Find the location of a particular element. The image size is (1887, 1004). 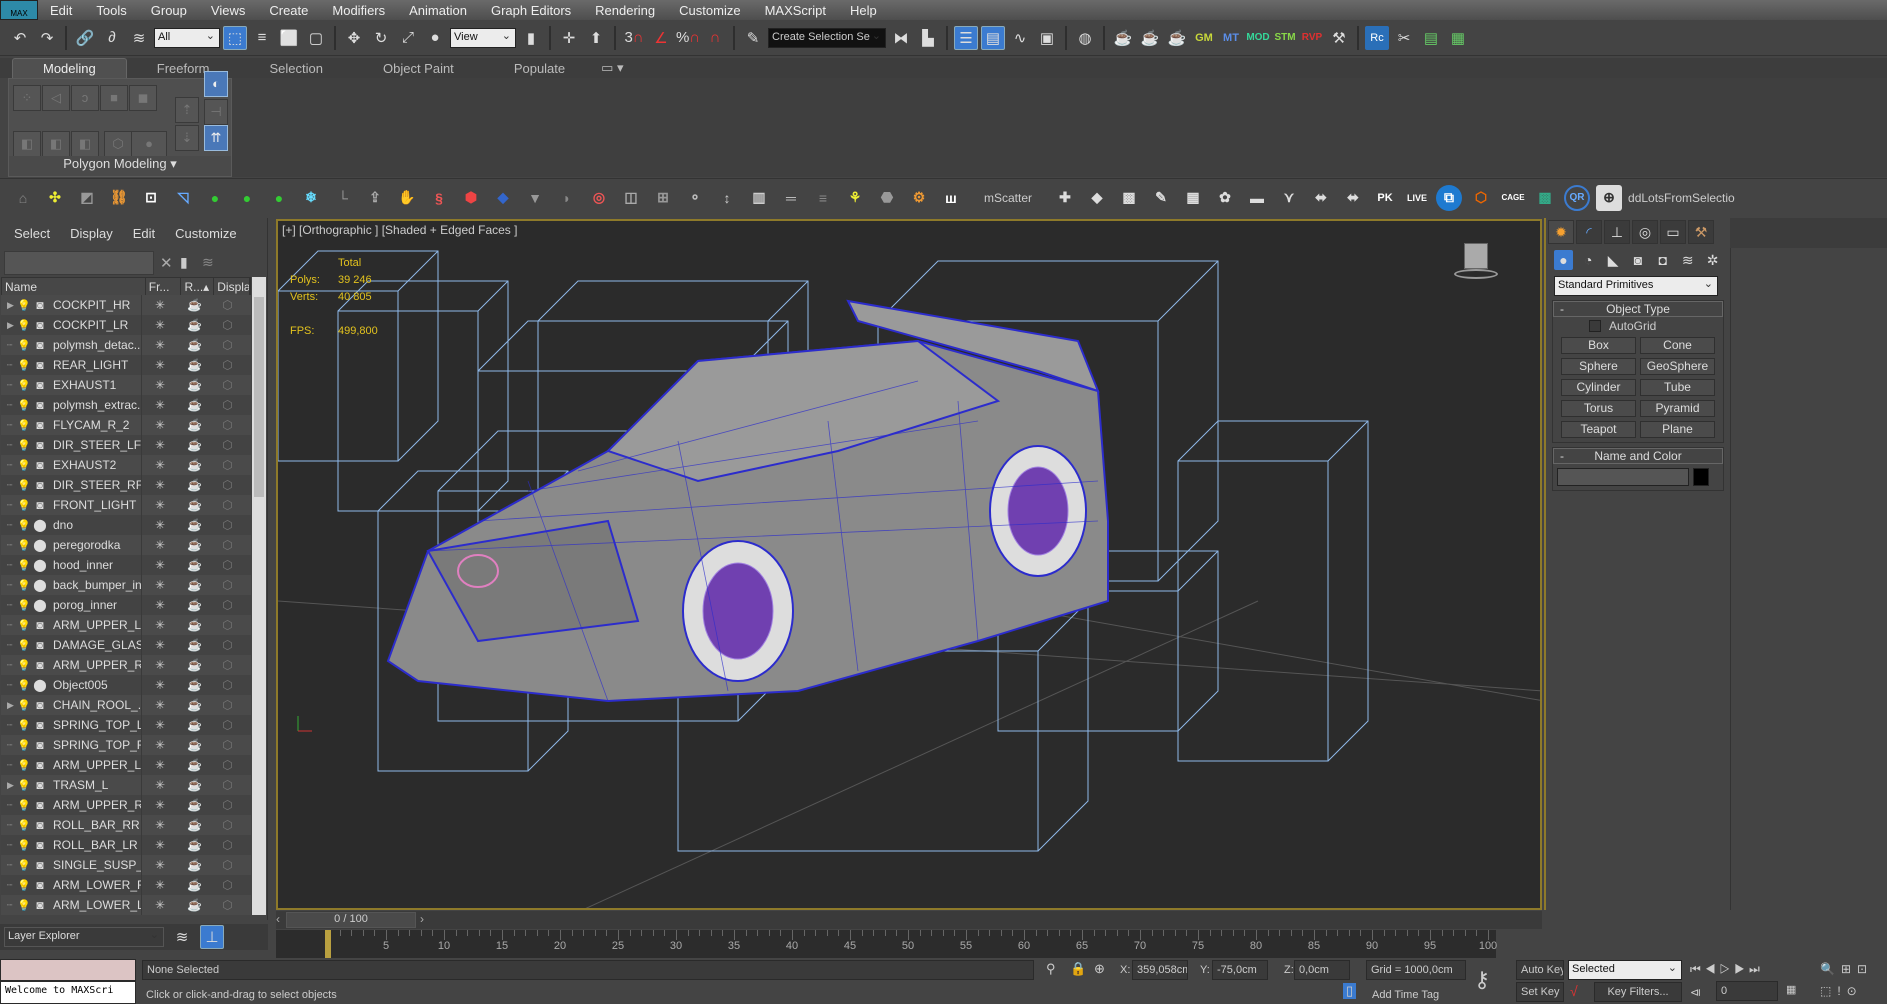

object-name: ARM_UPPER_RF is located at coordinates (95, 665).